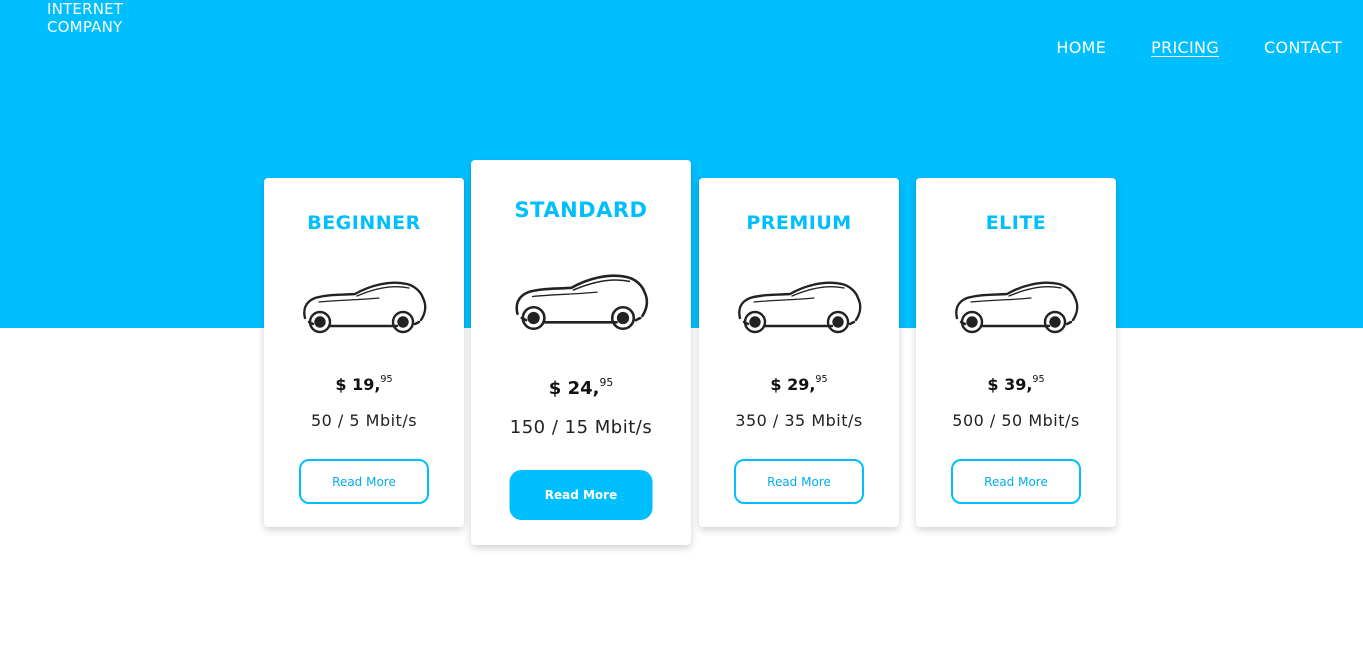  I want to click on nav-contact: CONTACT, so click(1303, 47).